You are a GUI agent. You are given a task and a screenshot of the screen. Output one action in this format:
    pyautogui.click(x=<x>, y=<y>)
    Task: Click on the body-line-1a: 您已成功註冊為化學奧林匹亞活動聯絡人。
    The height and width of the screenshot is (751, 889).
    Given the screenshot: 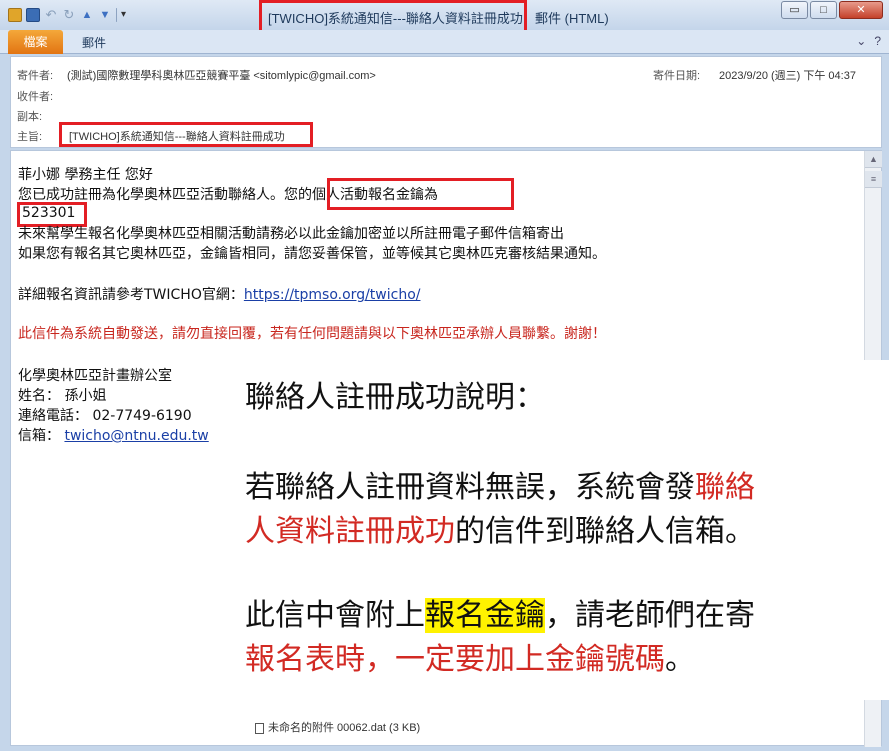 What is the action you would take?
    pyautogui.click(x=151, y=195)
    